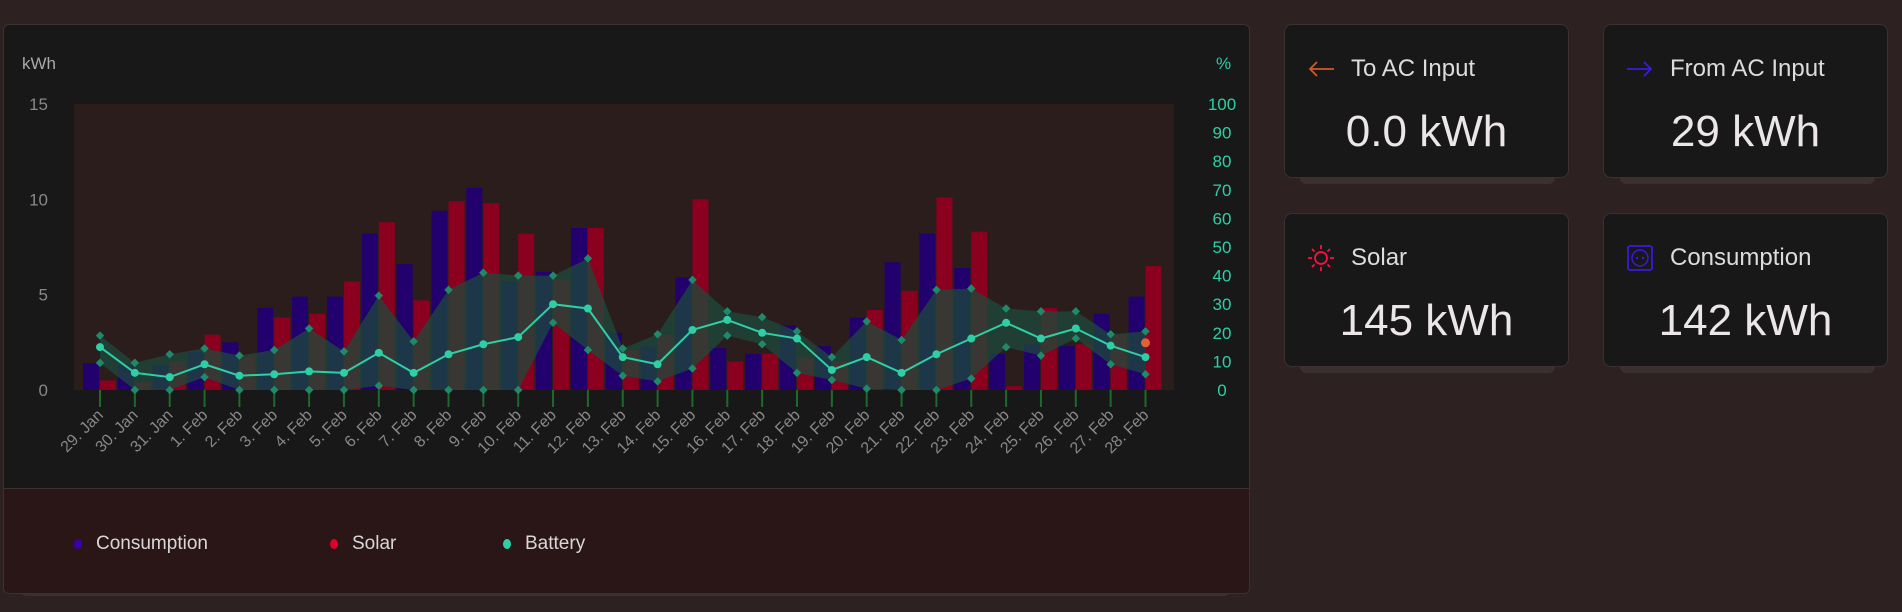 The width and height of the screenshot is (1902, 612). Describe the element at coordinates (1222, 104) in the screenshot. I see `right-tick-label: 100` at that location.